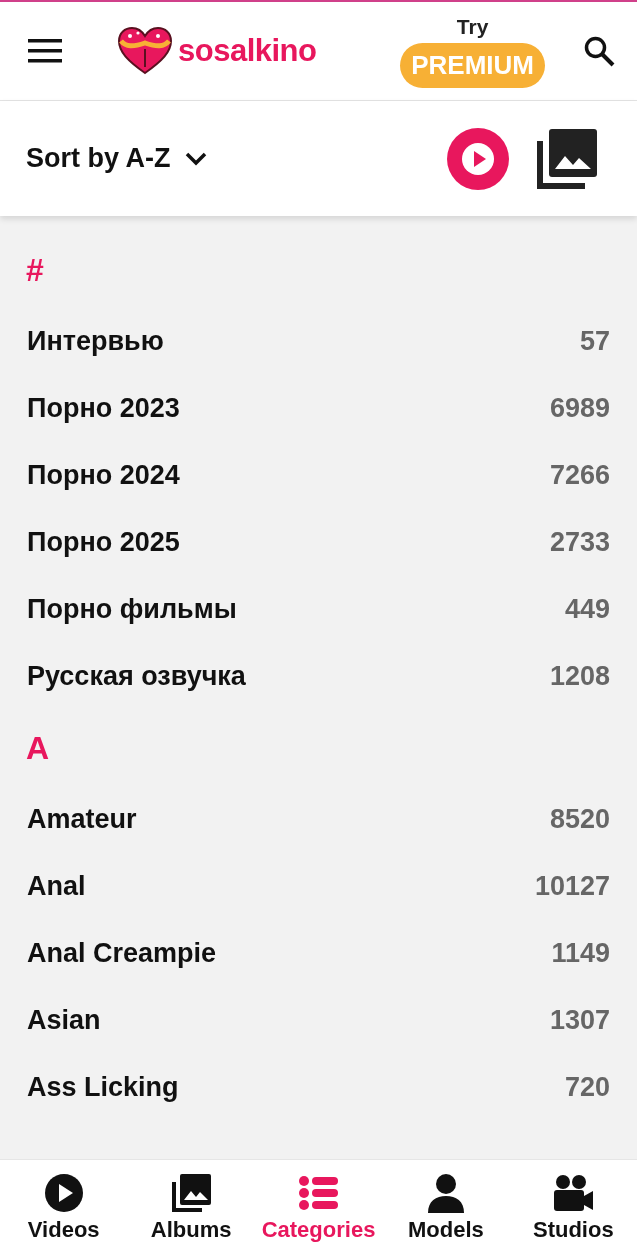 The image size is (637, 1255). What do you see at coordinates (103, 542) in the screenshot?
I see `category-name: Порно 2025` at bounding box center [103, 542].